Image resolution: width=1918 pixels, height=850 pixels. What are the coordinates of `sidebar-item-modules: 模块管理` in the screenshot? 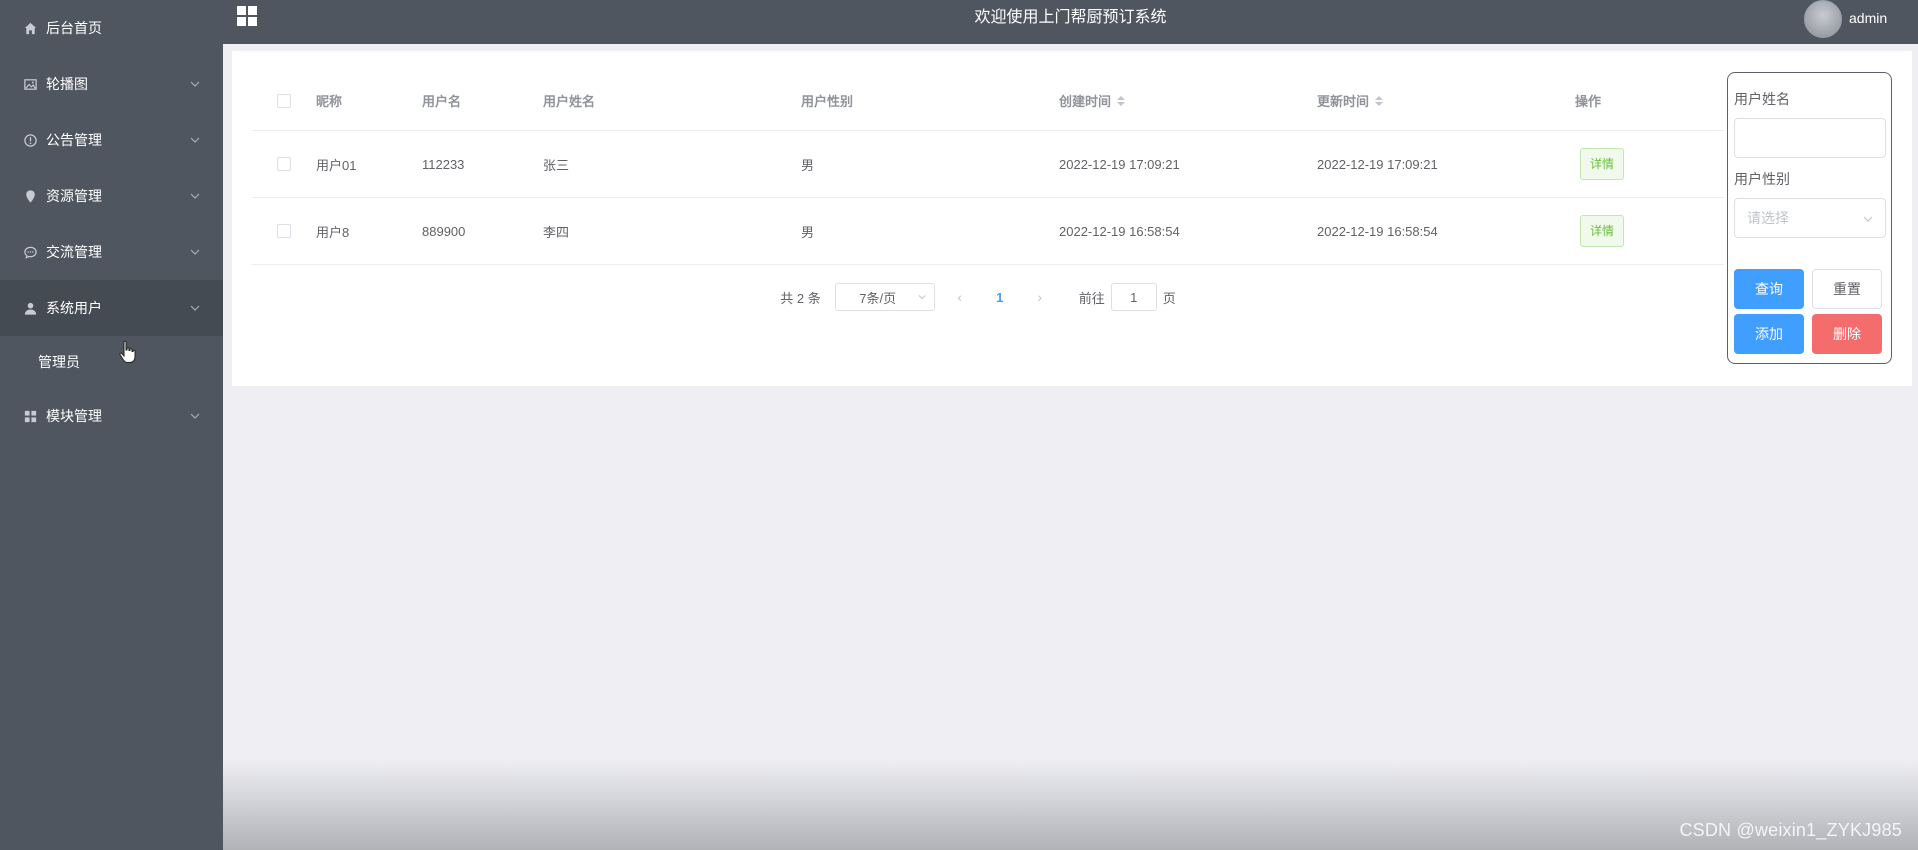 It's located at (111, 416).